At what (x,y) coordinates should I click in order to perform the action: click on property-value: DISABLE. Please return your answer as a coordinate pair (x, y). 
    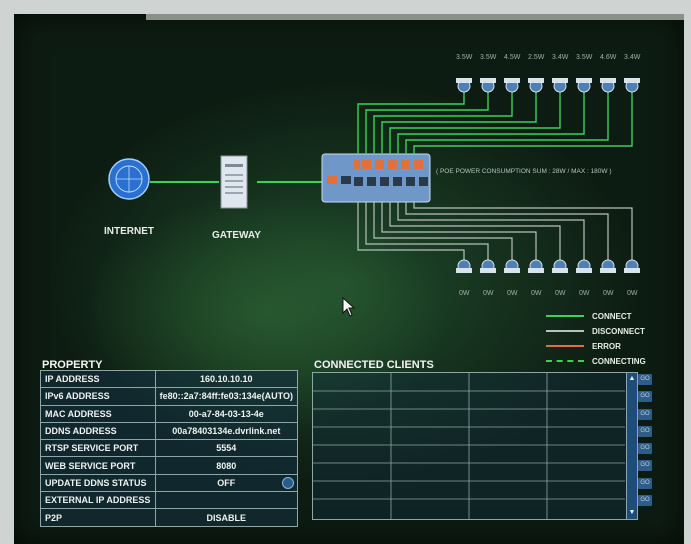
    Looking at the image, I should click on (226, 517).